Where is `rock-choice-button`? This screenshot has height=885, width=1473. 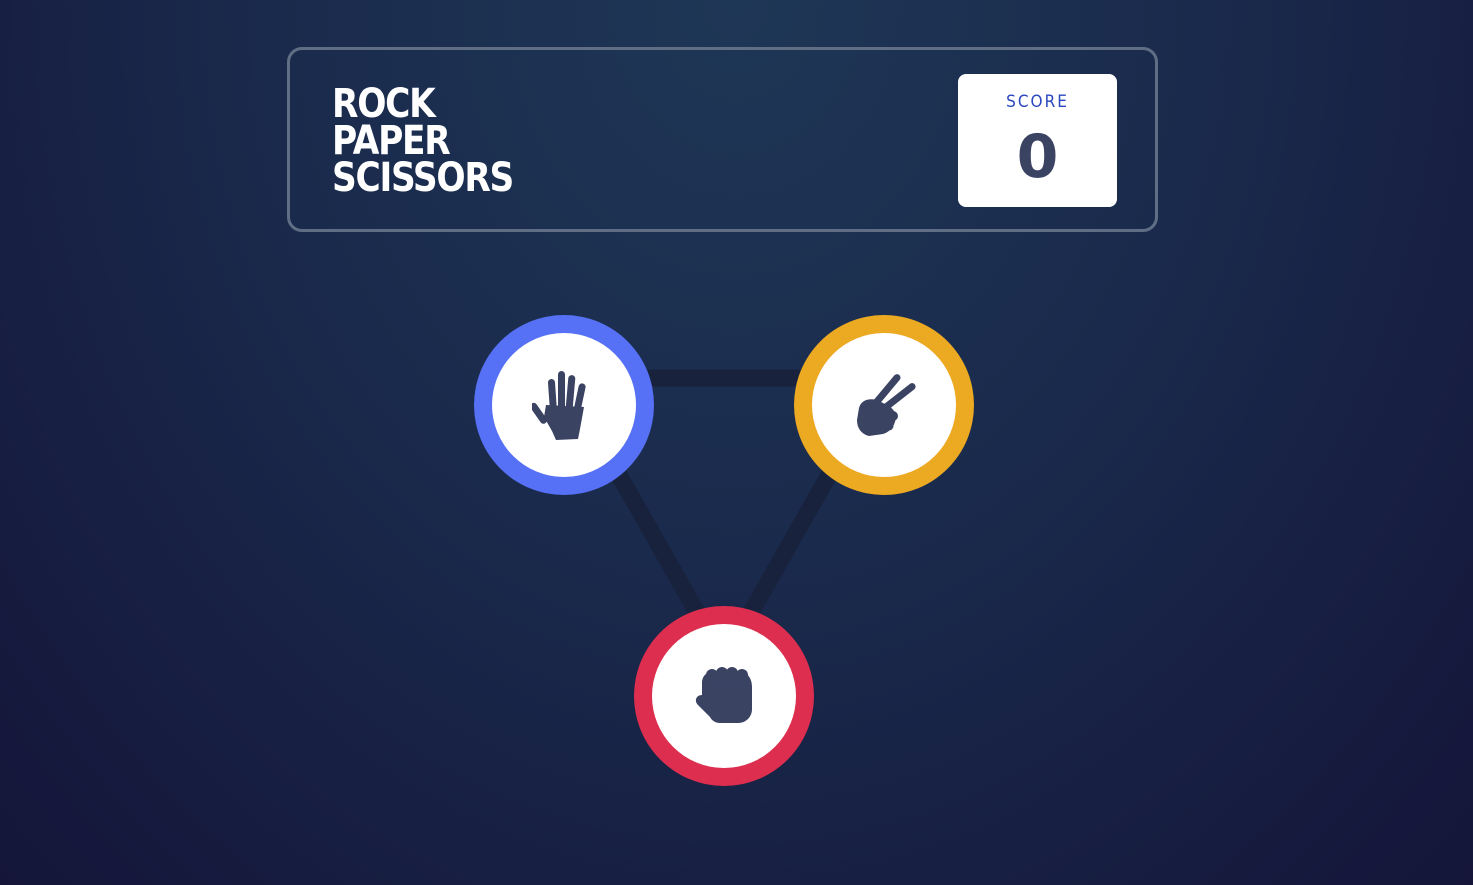 rock-choice-button is located at coordinates (724, 696).